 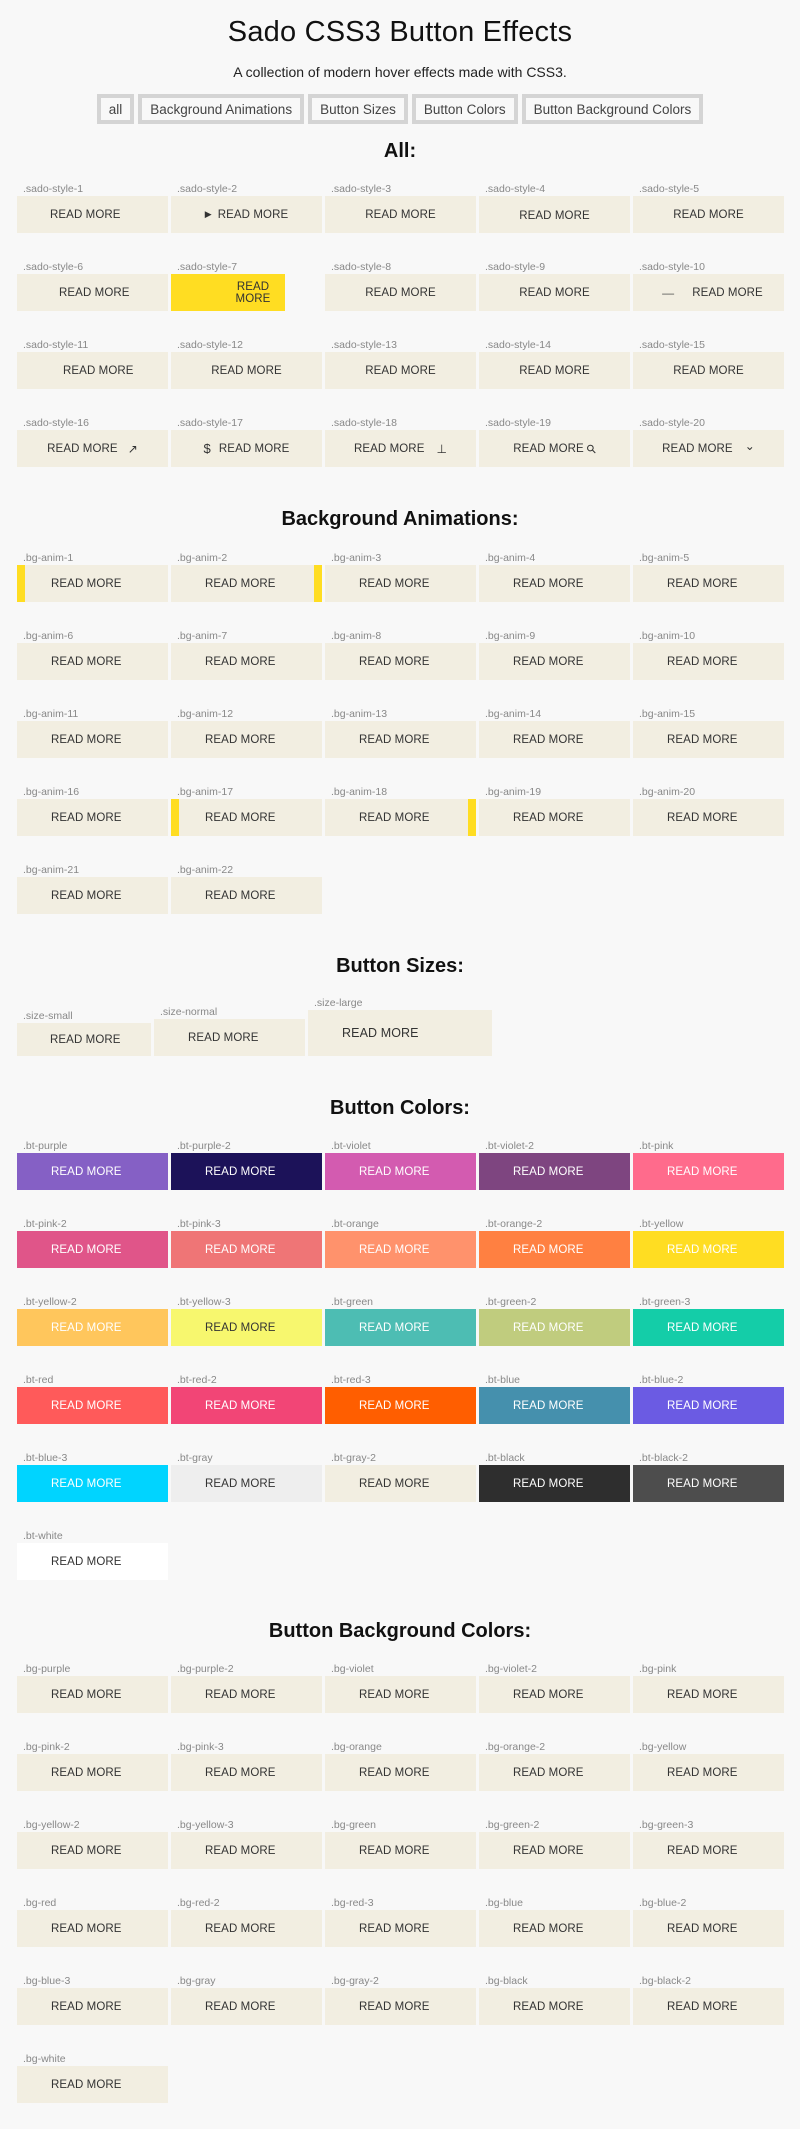 I want to click on size-normal-button: READ MORE, so click(x=229, y=1037).